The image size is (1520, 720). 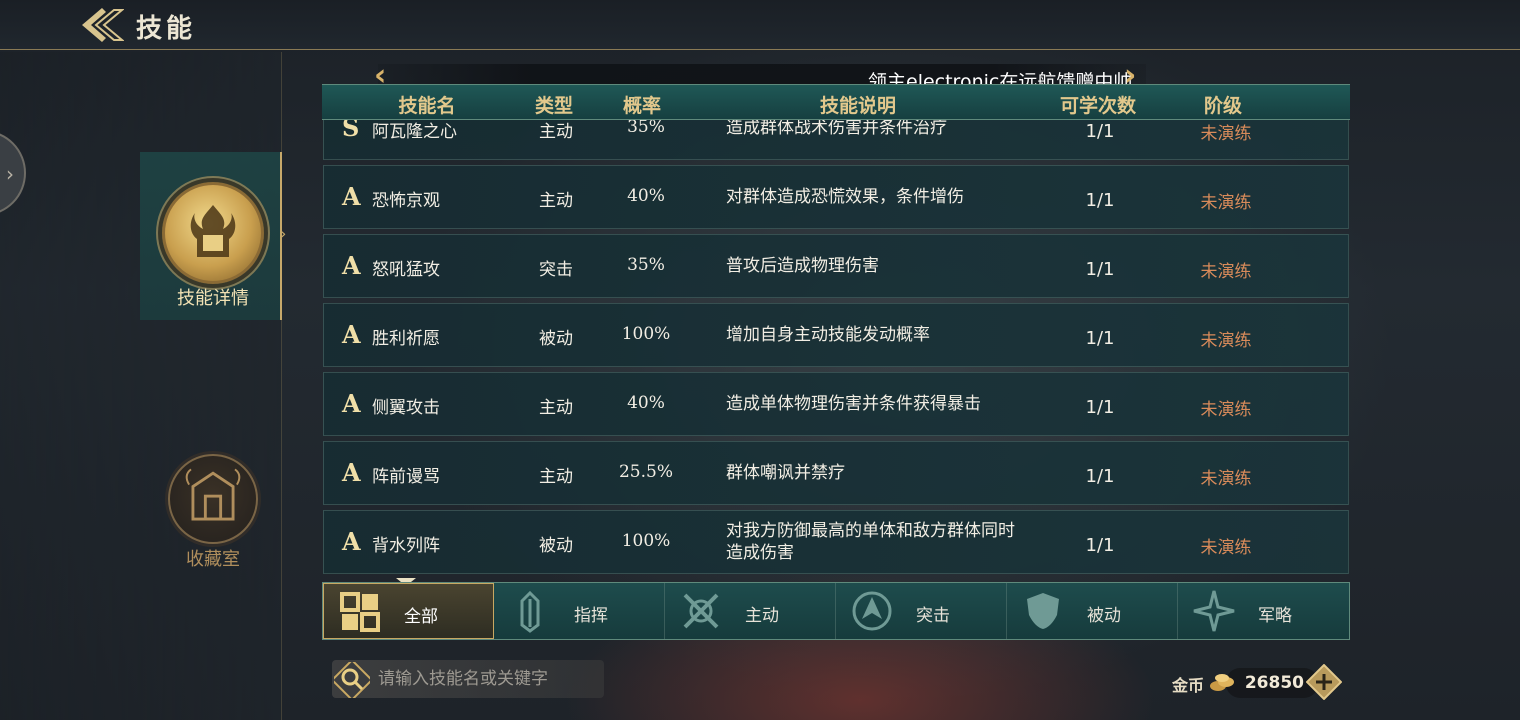 I want to click on column-header-name: 技能名, so click(x=427, y=106).